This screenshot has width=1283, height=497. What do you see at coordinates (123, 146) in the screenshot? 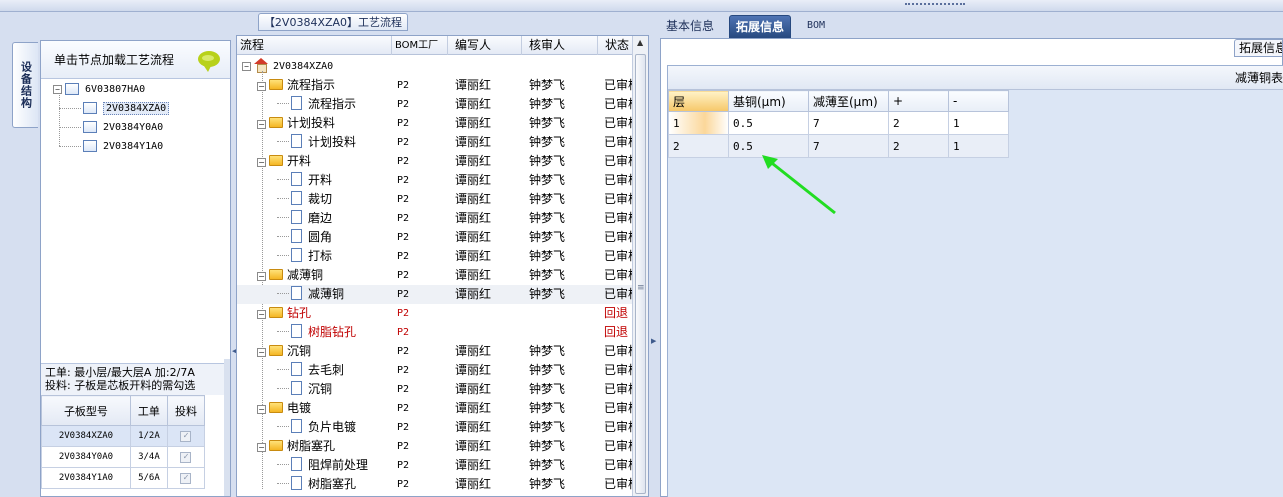
I see `tree-node: 2V0384Y1A0` at bounding box center [123, 146].